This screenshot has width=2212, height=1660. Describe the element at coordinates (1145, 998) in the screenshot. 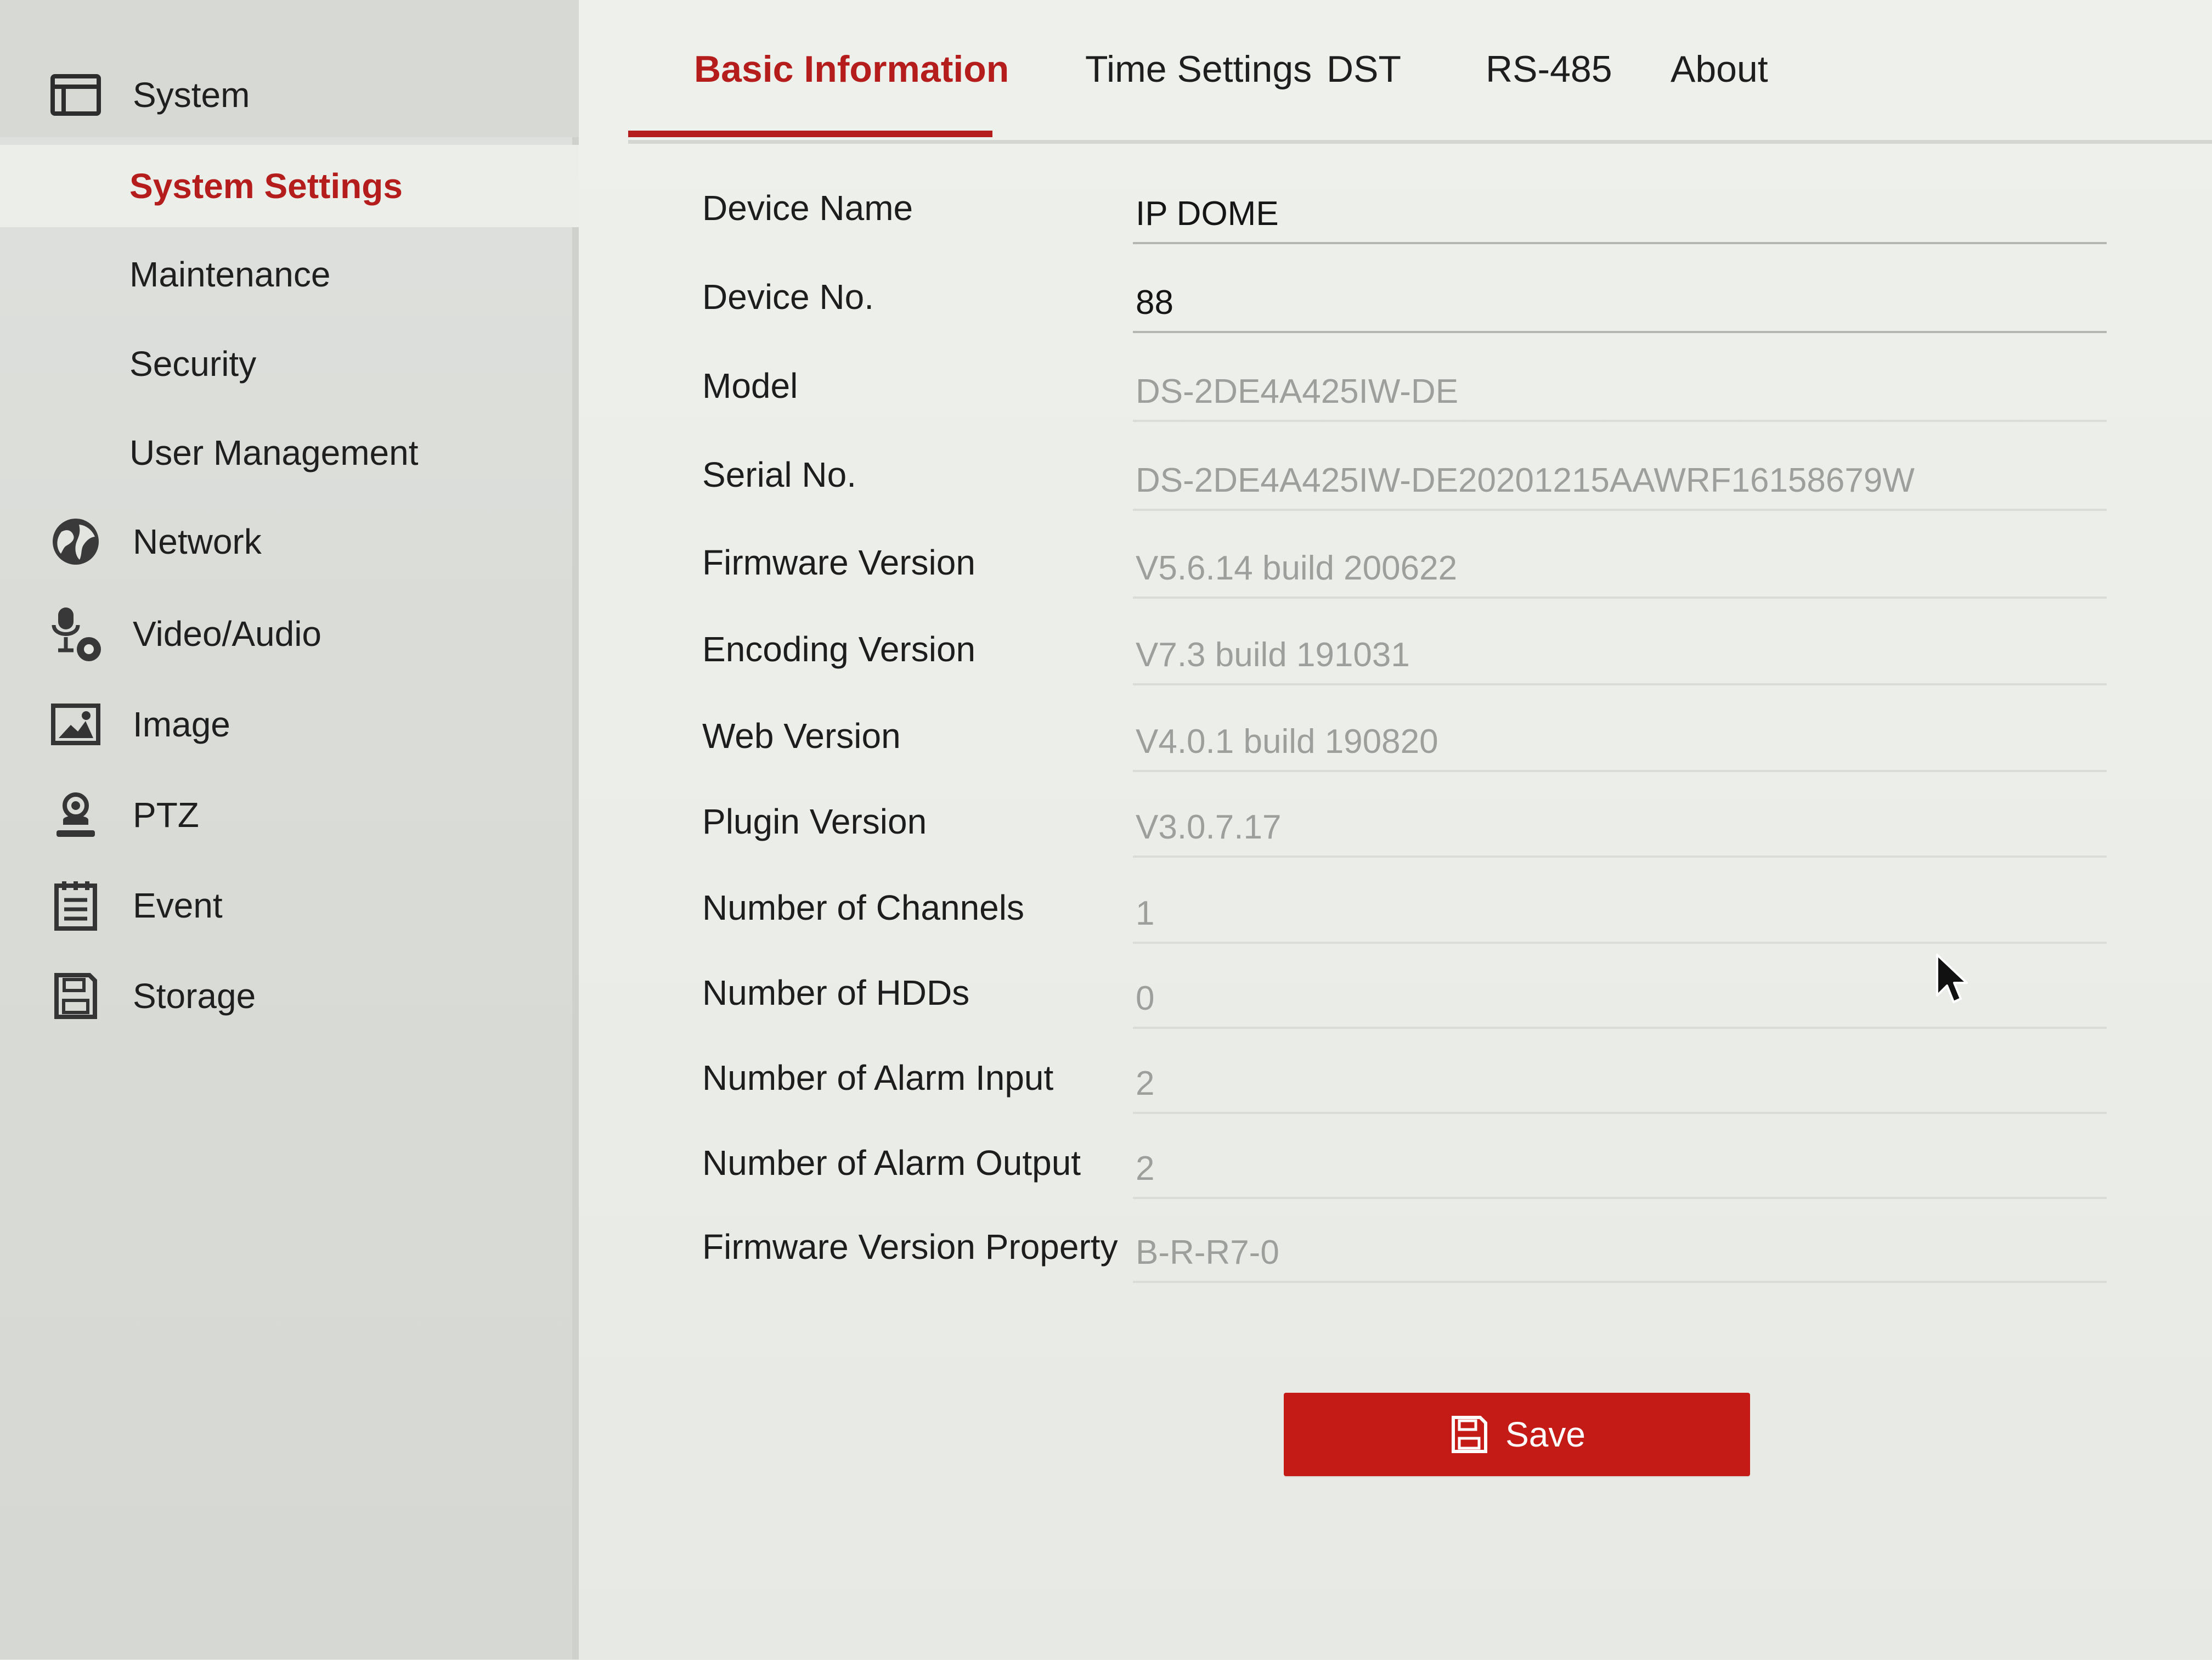

I see `number-of-hdds-value: 0` at that location.